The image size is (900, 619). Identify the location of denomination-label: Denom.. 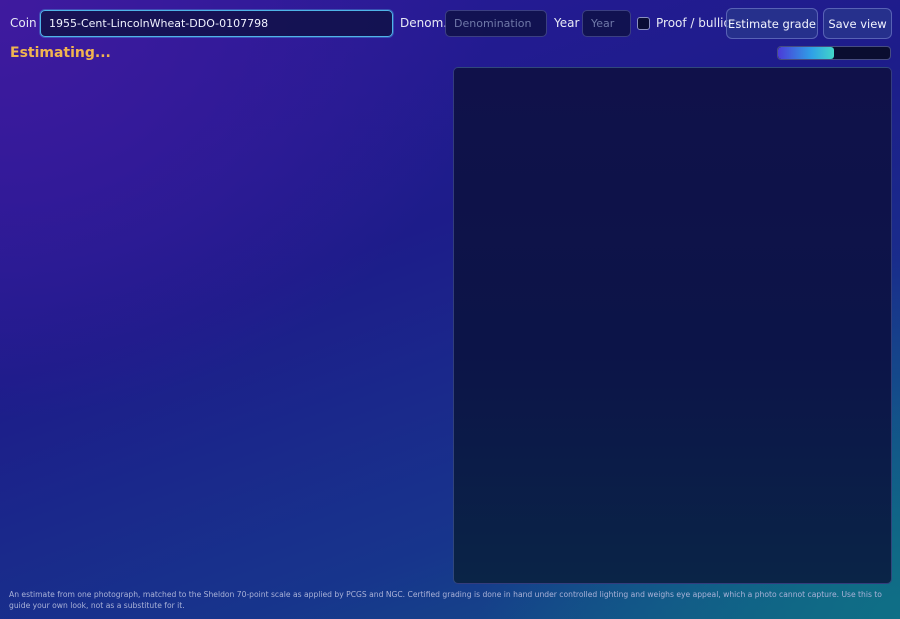
(424, 23).